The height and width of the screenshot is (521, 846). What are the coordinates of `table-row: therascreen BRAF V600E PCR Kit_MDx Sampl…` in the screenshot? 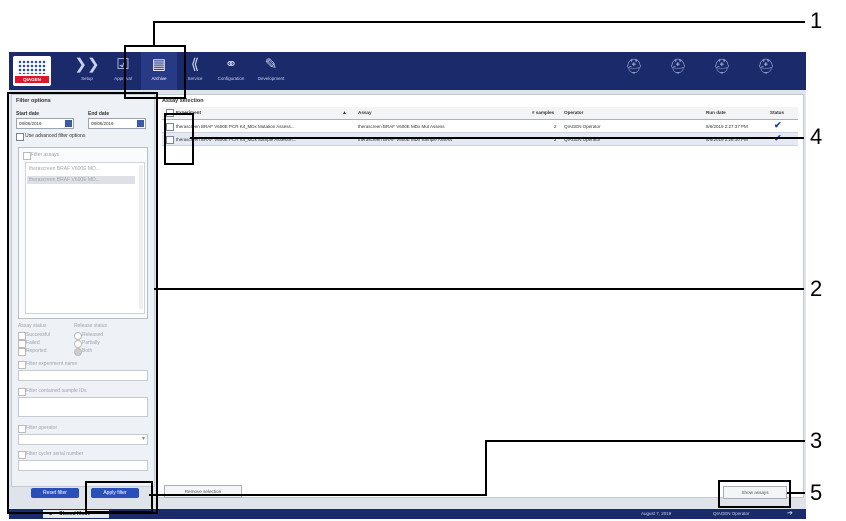 It's located at (480, 139).